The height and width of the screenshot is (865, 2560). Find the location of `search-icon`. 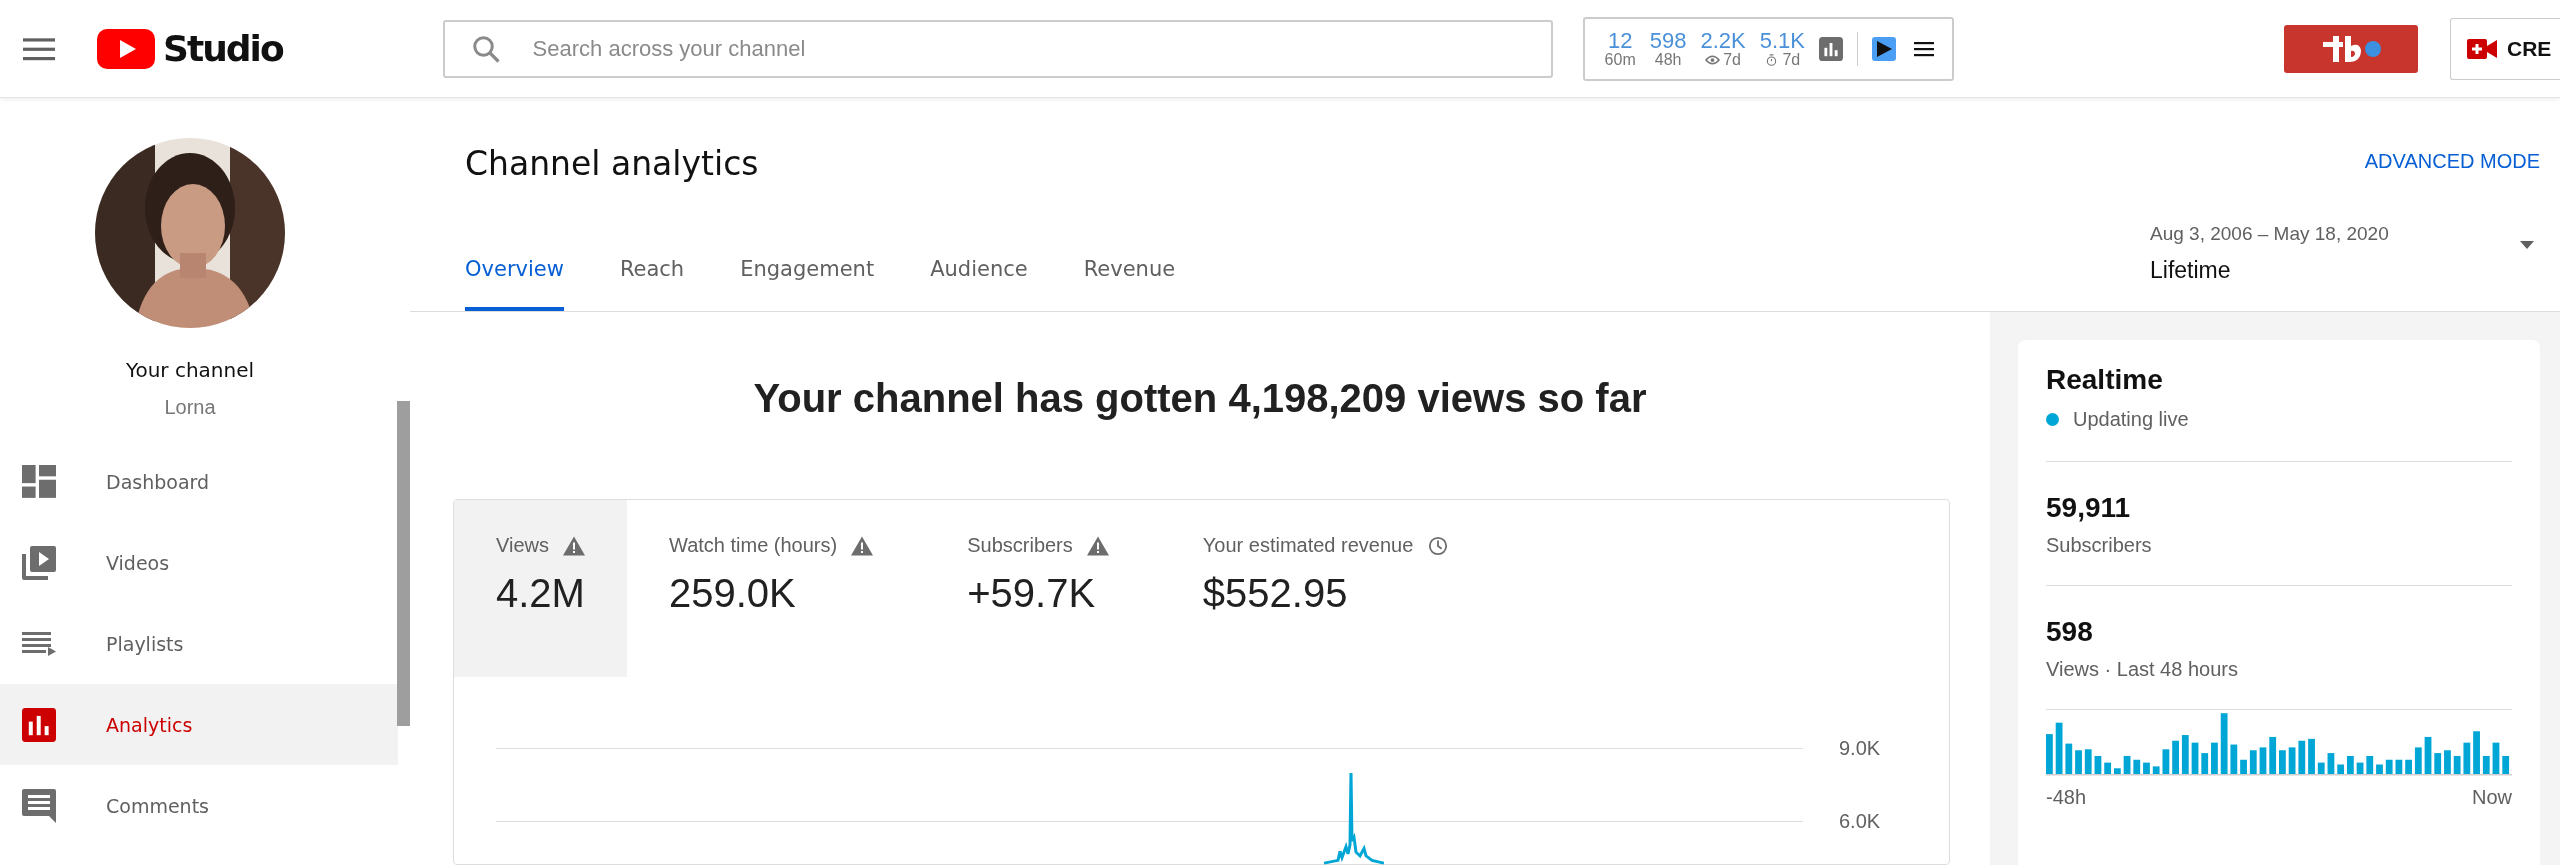

search-icon is located at coordinates (485, 48).